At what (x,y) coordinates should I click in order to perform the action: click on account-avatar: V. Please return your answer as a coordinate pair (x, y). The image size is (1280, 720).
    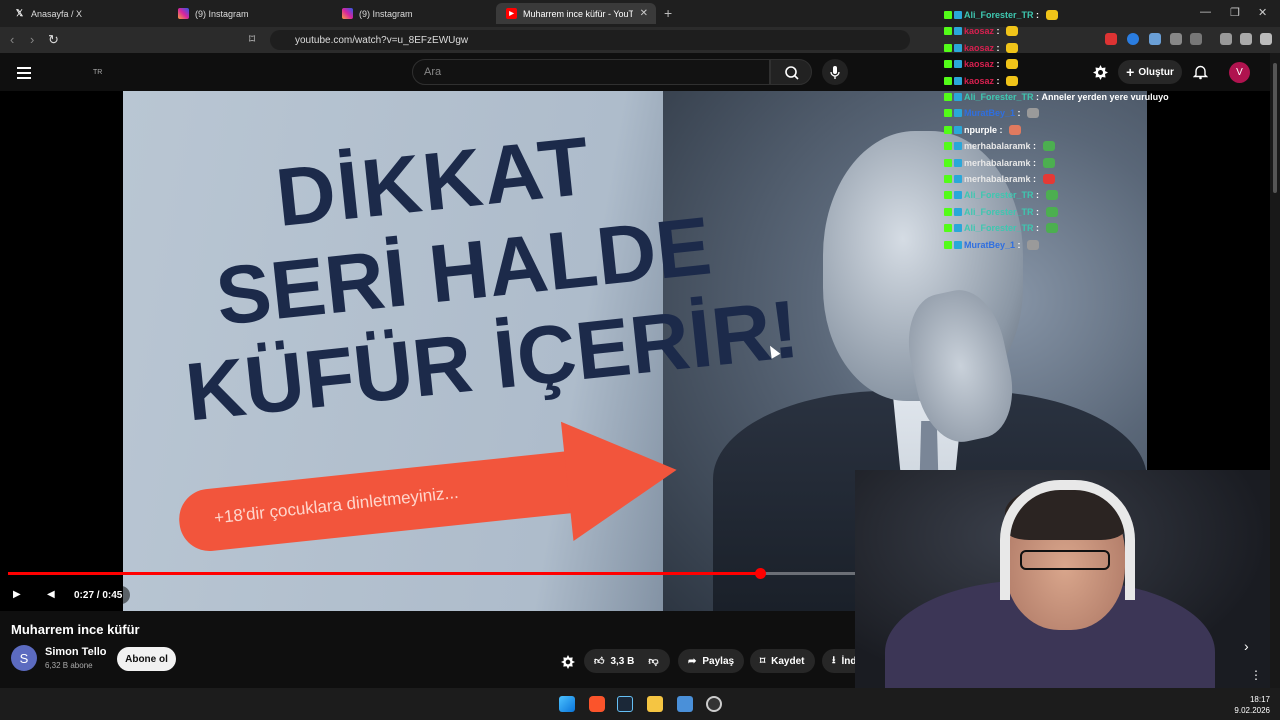
    Looking at the image, I should click on (1239, 72).